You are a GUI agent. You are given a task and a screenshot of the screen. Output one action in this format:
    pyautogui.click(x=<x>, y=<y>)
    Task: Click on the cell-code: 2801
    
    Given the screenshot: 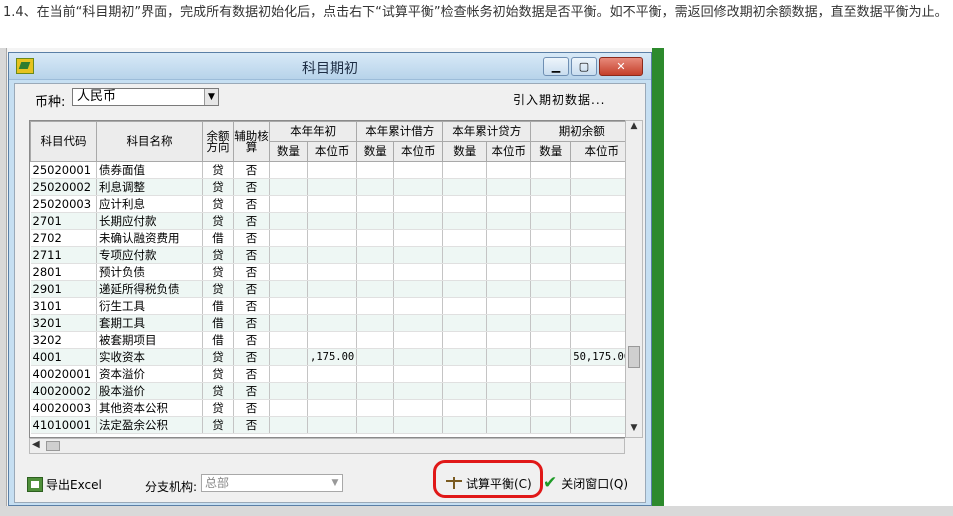 What is the action you would take?
    pyautogui.click(x=63, y=272)
    